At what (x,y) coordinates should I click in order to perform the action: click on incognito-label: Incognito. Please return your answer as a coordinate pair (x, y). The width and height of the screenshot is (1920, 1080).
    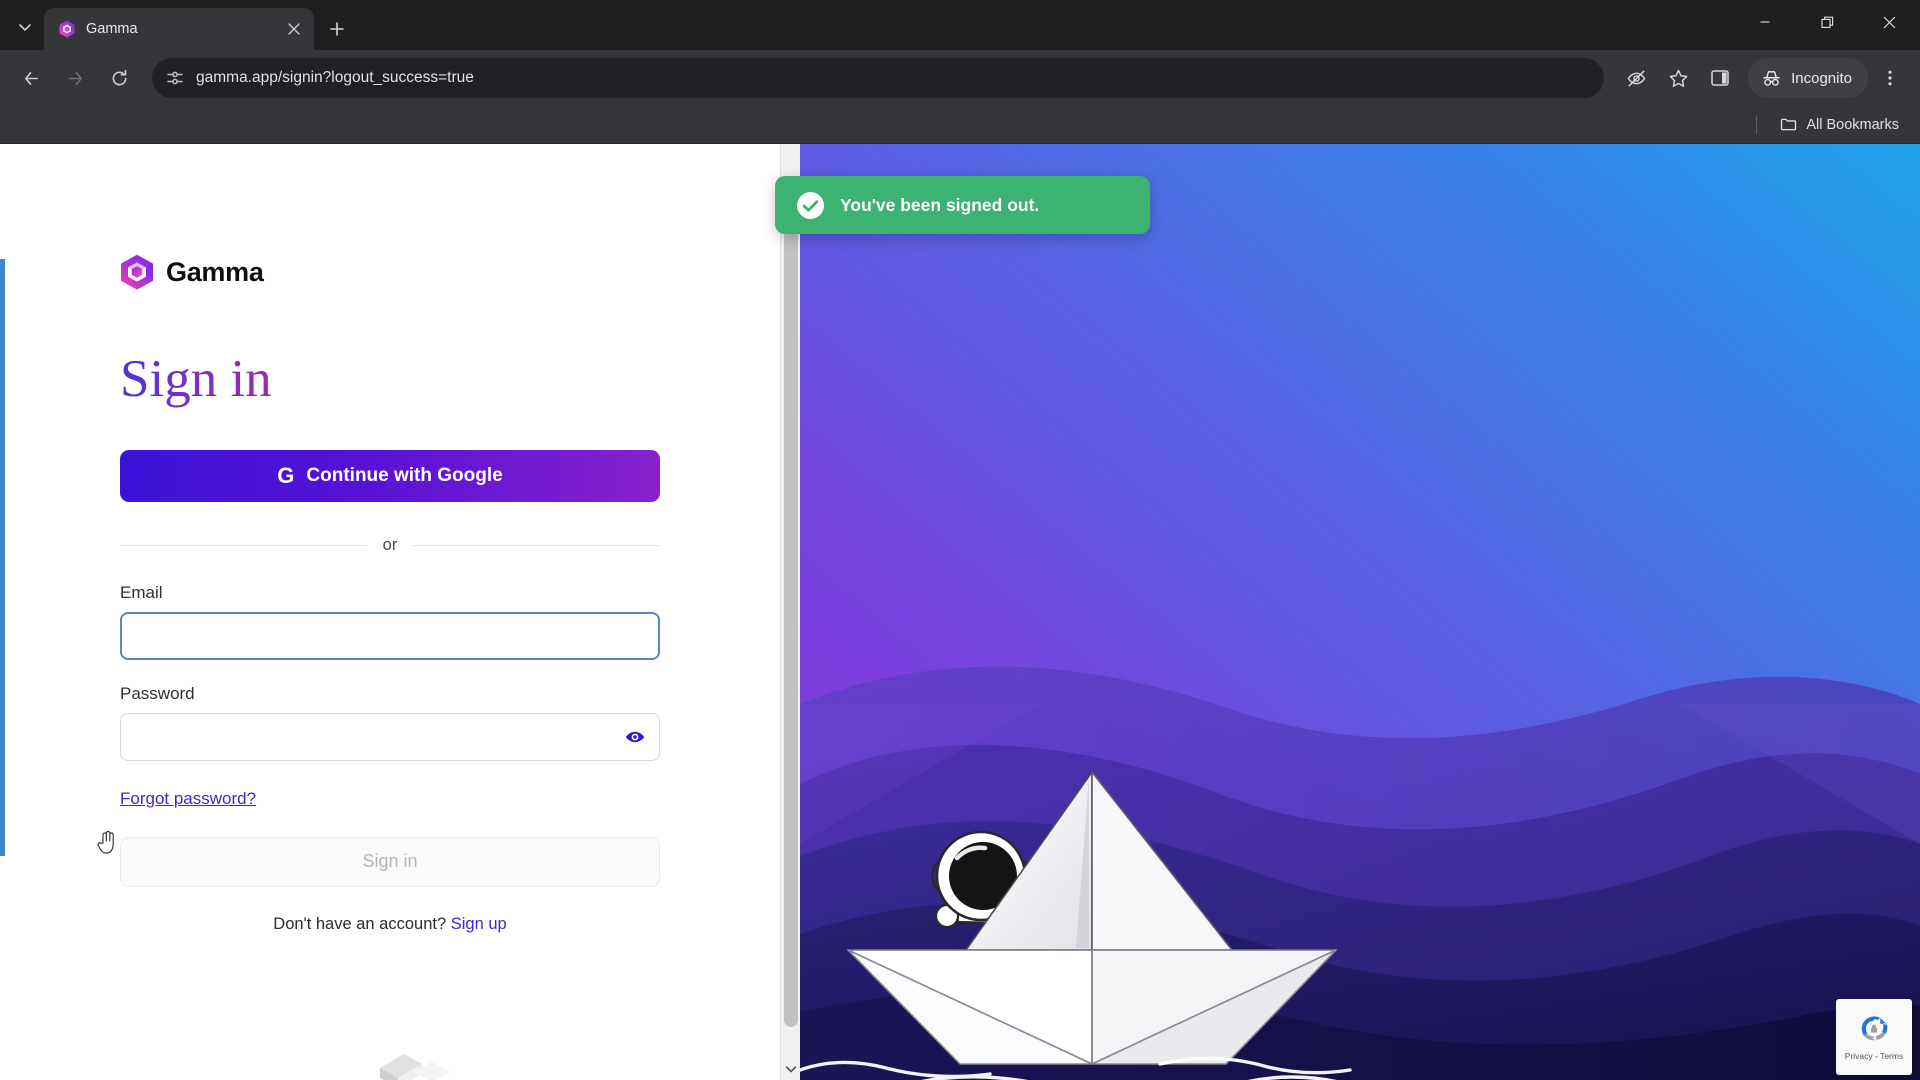
    Looking at the image, I should click on (1821, 78).